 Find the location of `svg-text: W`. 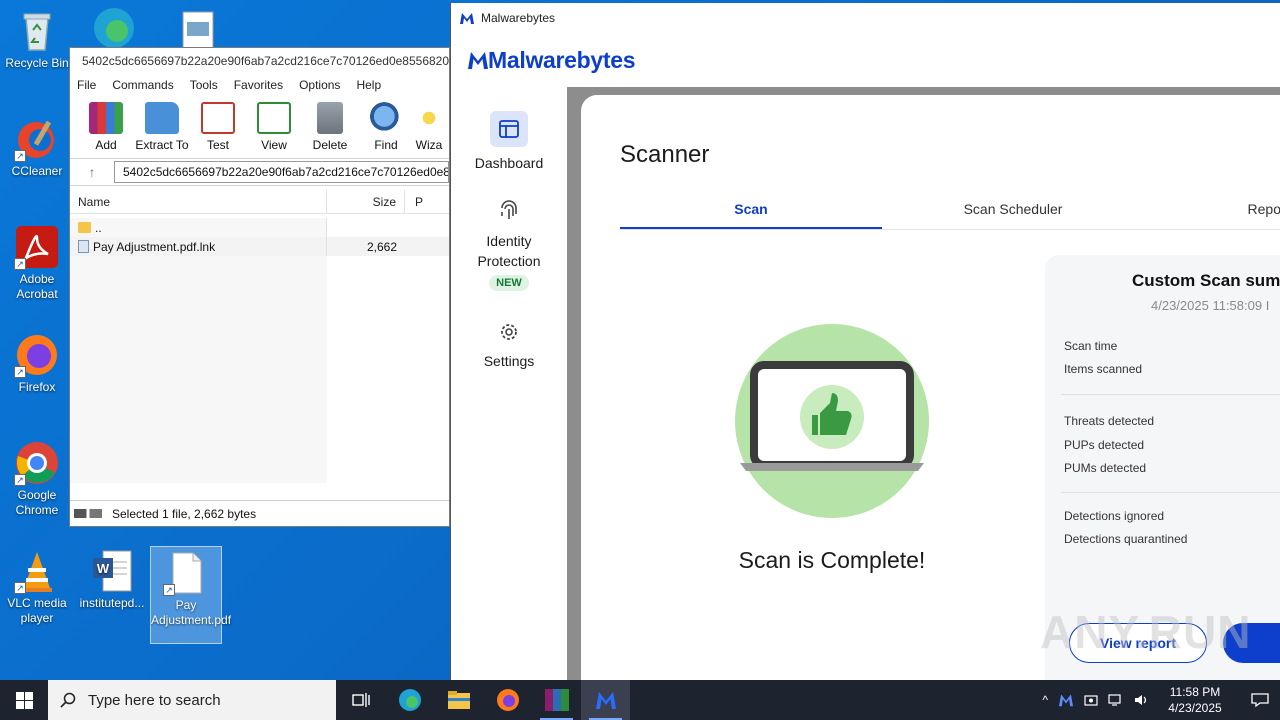

svg-text: W is located at coordinates (103, 568).